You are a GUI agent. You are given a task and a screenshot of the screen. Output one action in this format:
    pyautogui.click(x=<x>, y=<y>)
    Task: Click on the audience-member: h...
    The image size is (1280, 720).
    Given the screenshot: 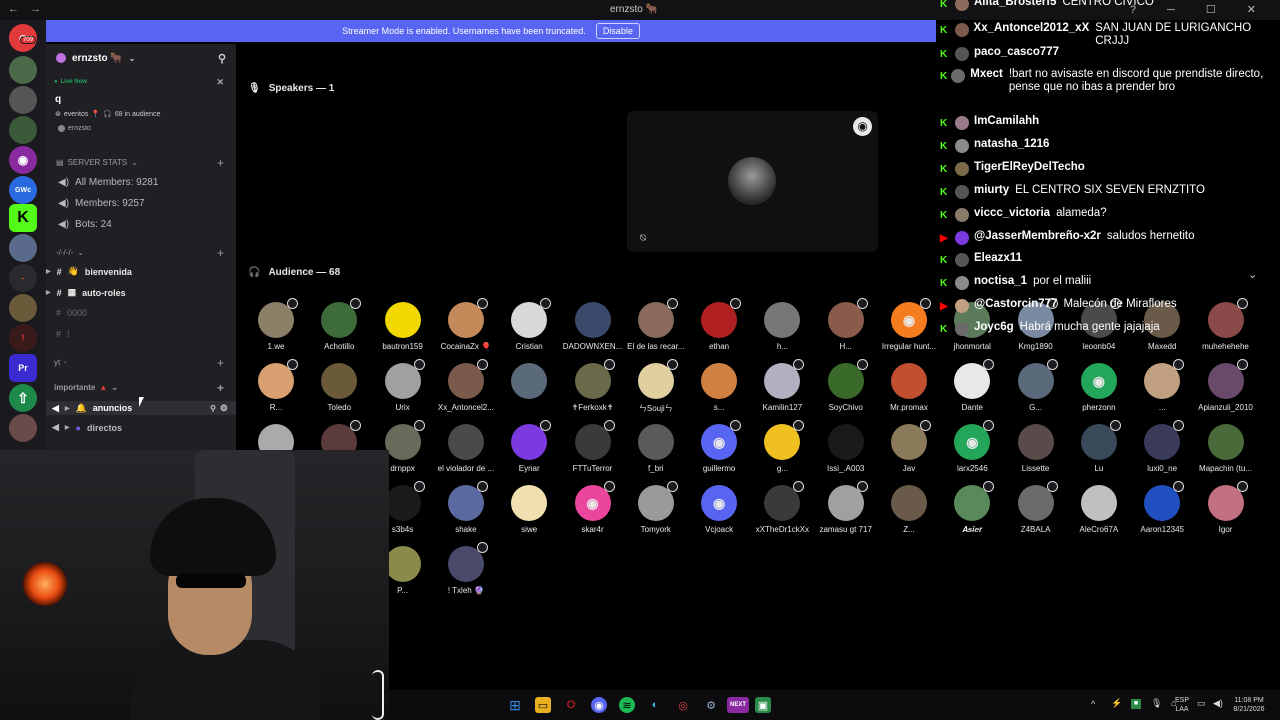 What is the action you would take?
    pyautogui.click(x=782, y=326)
    